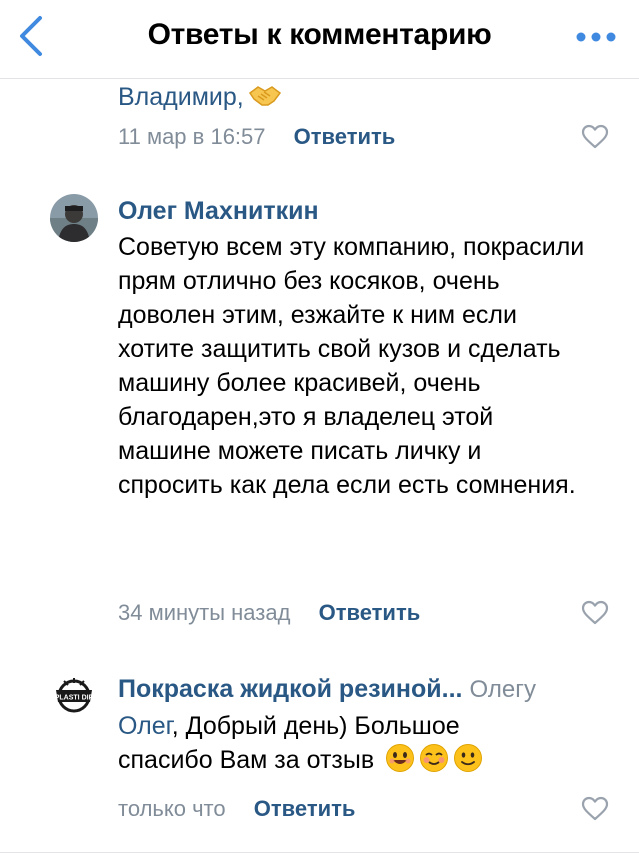  I want to click on comment-time: 34 минуты назад, so click(204, 612).